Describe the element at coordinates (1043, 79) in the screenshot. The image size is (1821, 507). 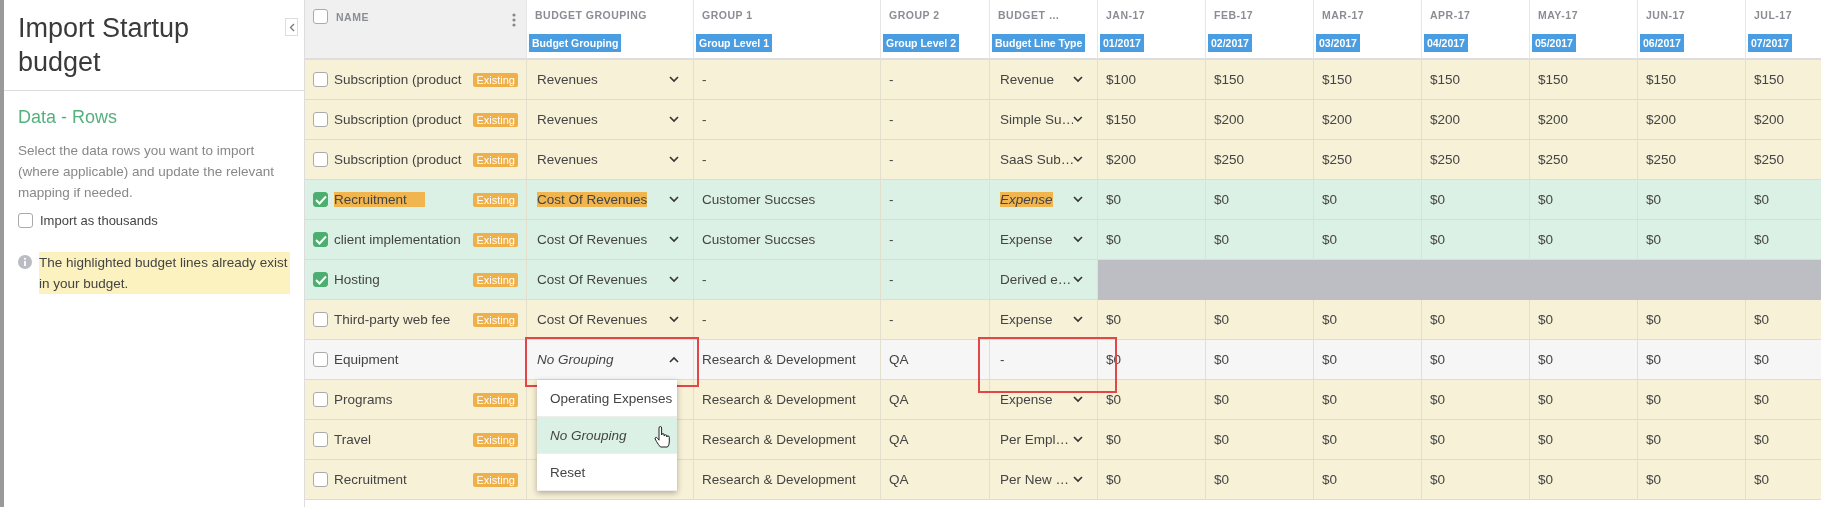
I see `line-type-dropdown: Revenue` at that location.